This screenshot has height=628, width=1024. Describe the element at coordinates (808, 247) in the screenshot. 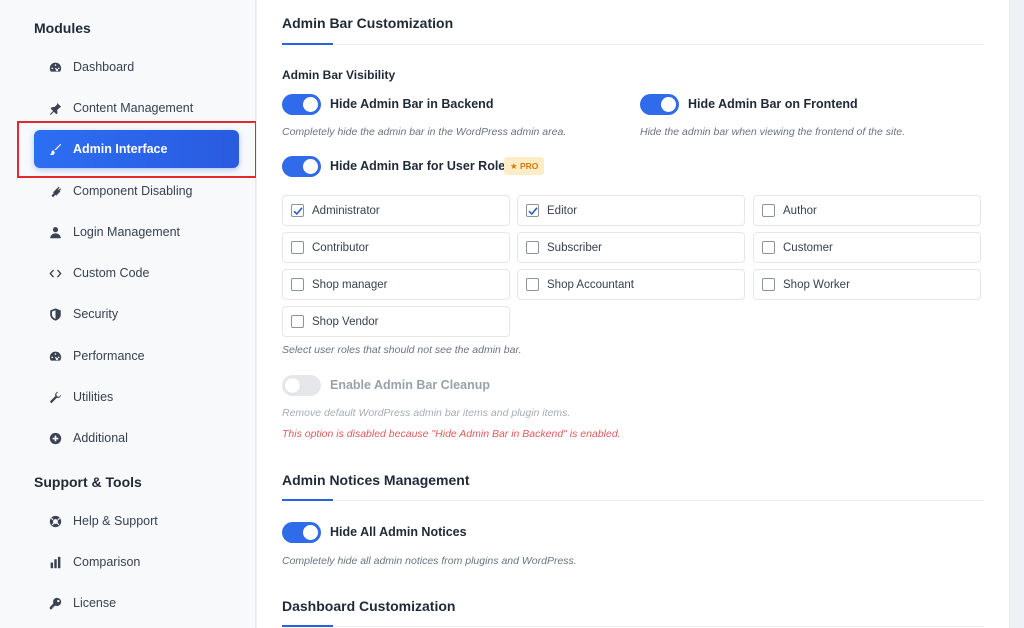

I see `role-label: Customer` at that location.